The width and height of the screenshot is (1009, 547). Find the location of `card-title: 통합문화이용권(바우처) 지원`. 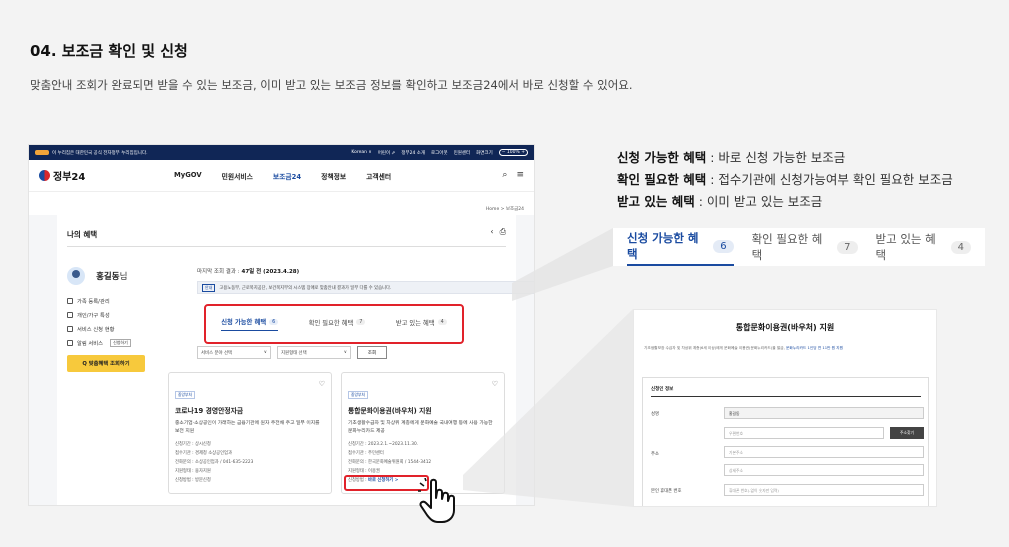

card-title: 통합문화이용권(바우처) 지원 is located at coordinates (390, 411).